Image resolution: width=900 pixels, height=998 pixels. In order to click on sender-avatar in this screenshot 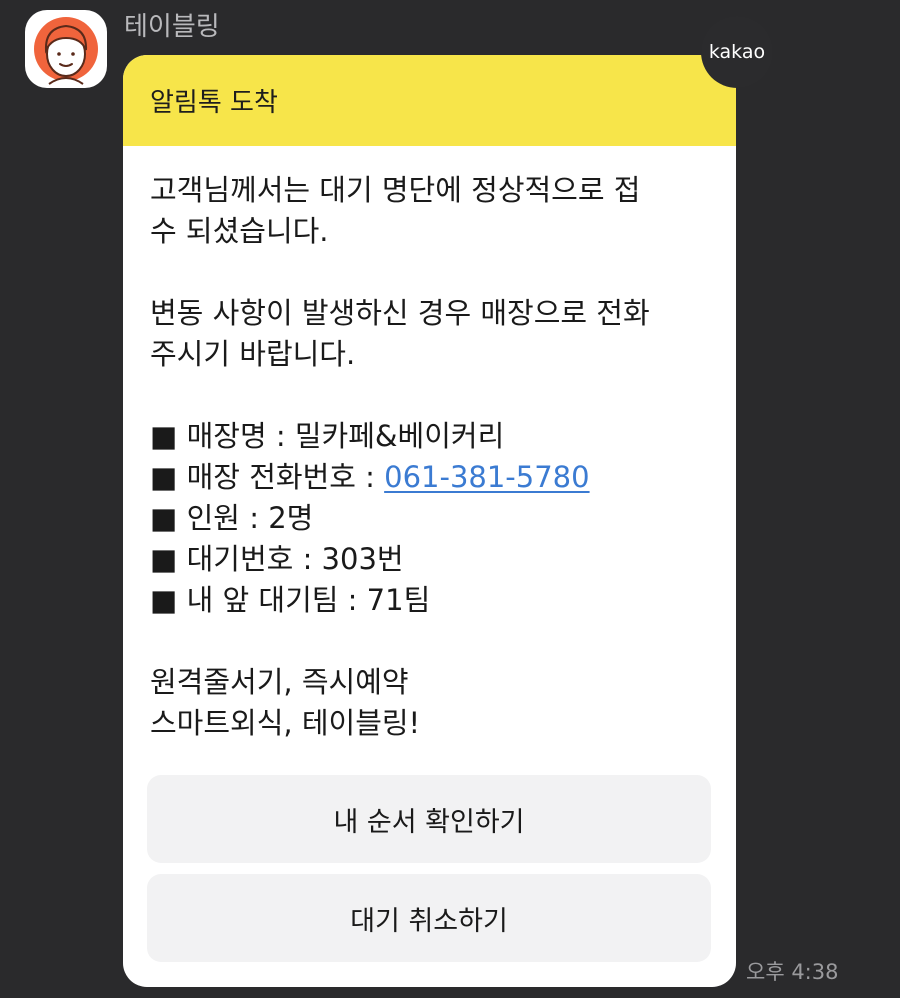, I will do `click(66, 49)`.